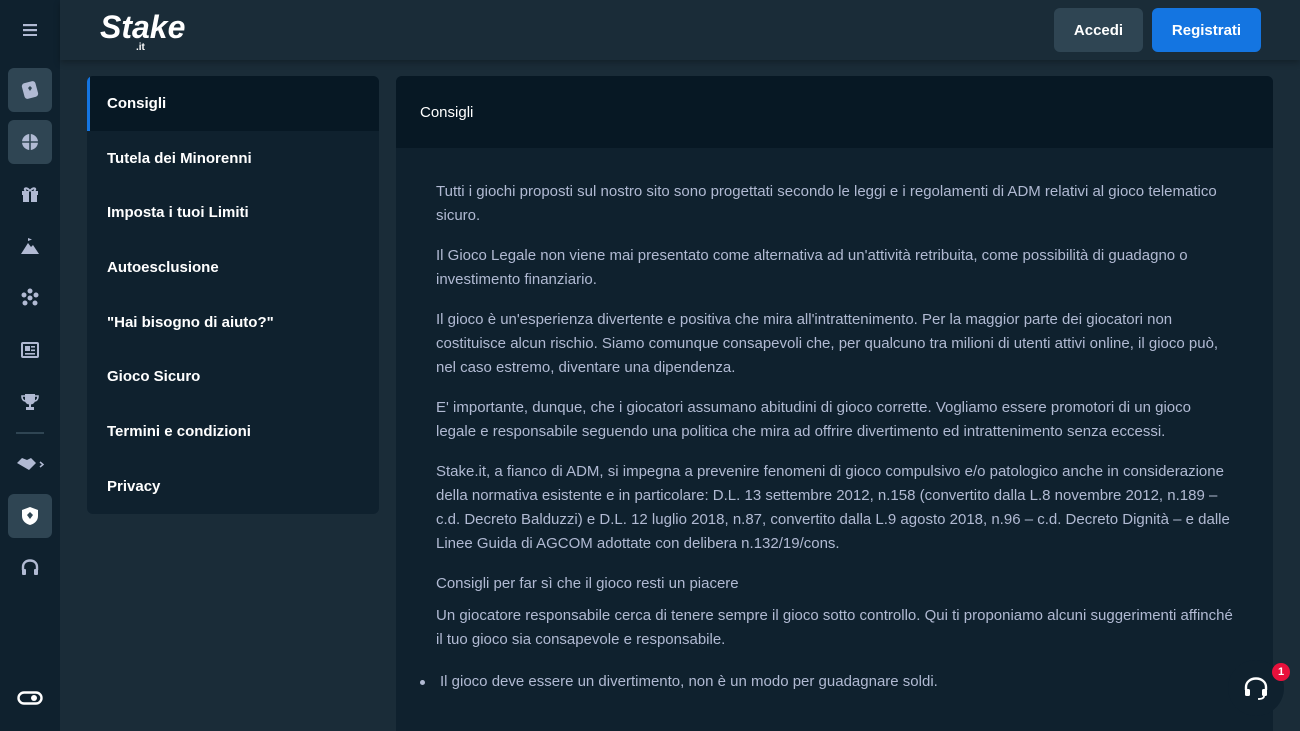 The height and width of the screenshot is (731, 1300). I want to click on login-button: Accedi, so click(1098, 30).